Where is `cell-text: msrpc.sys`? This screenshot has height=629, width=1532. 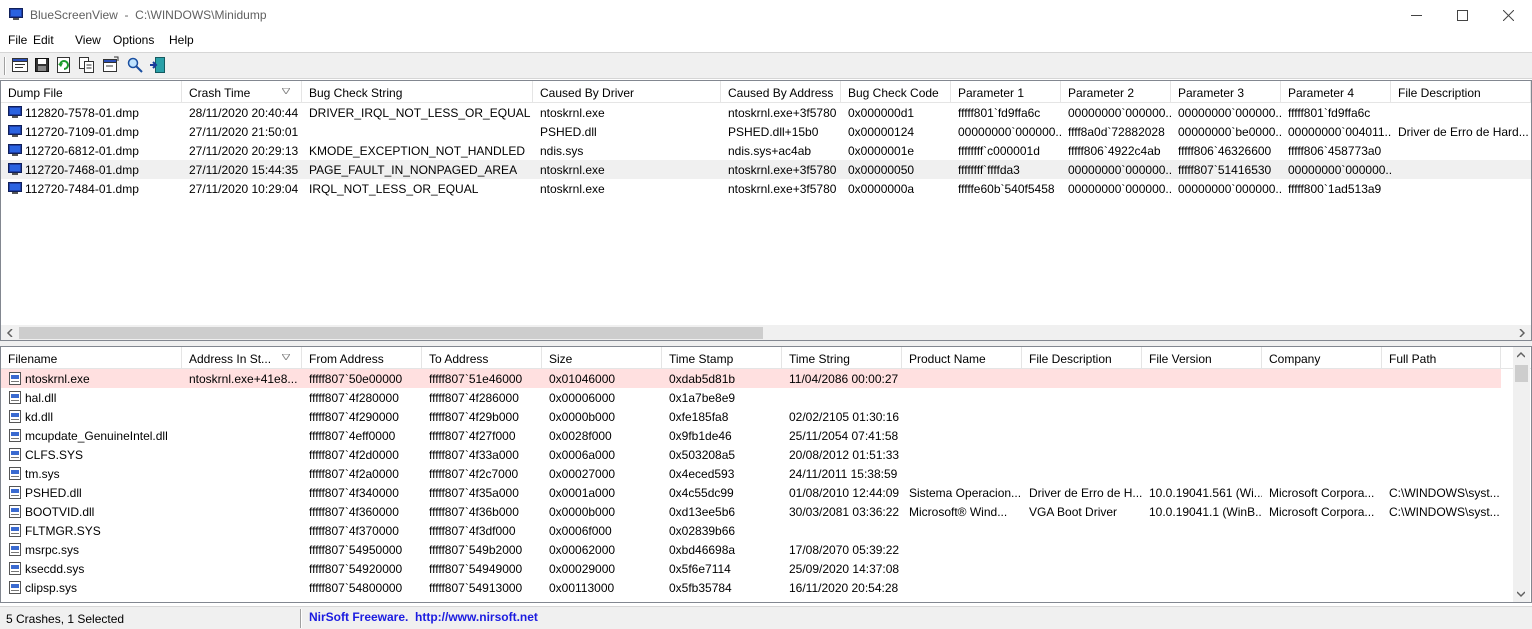 cell-text: msrpc.sys is located at coordinates (52, 550).